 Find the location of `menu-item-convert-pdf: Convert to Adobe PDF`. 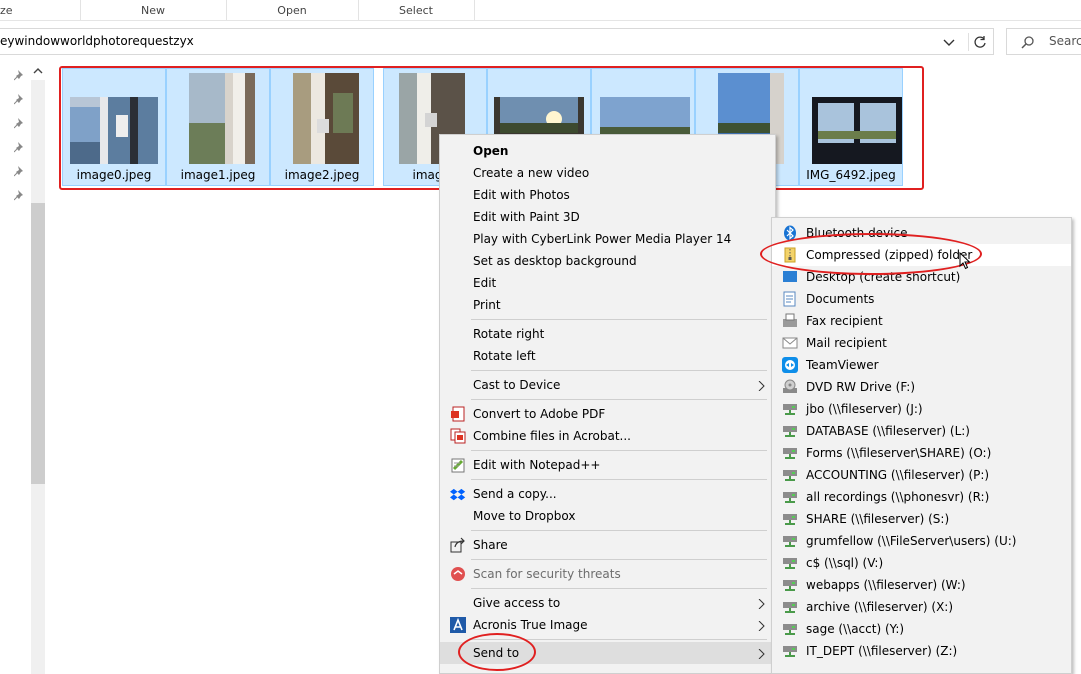

menu-item-convert-pdf: Convert to Adobe PDF is located at coordinates (607, 414).